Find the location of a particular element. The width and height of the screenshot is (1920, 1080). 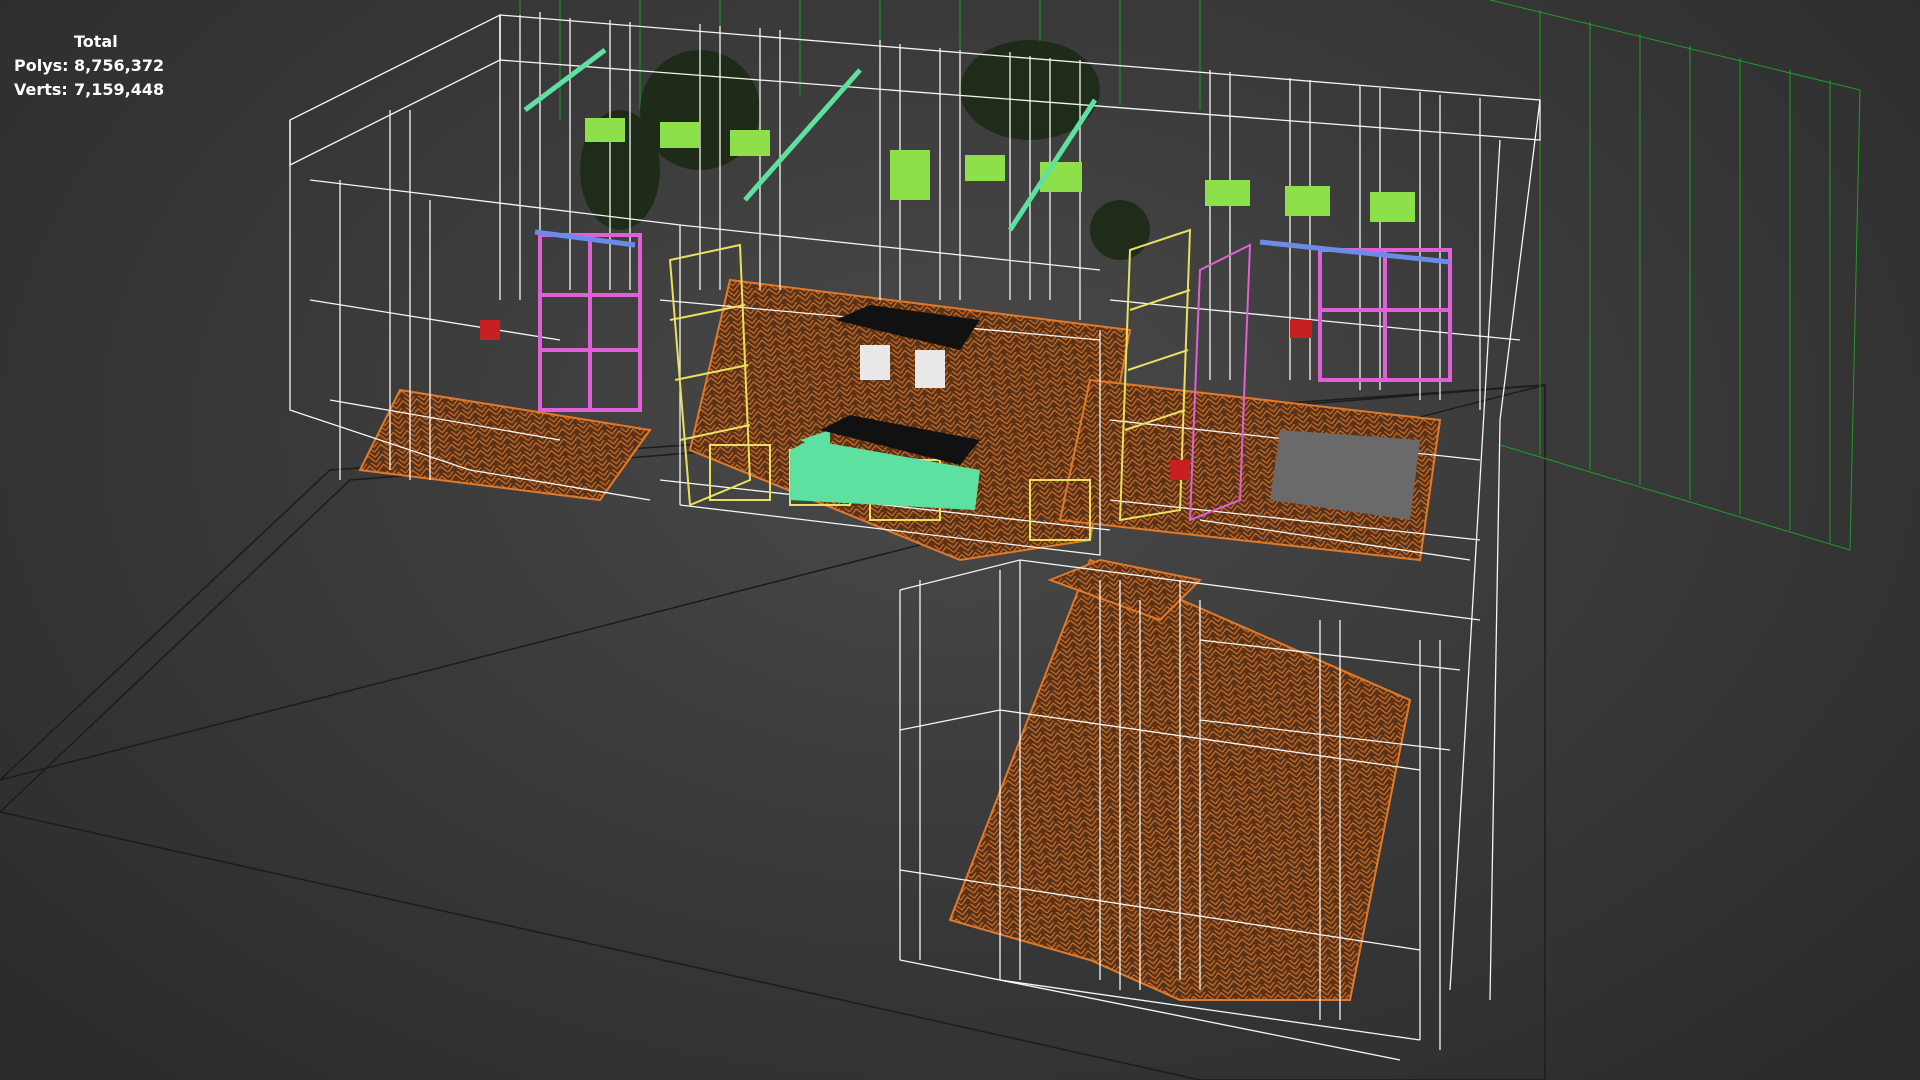

polygon-stats-overlay: Total Polys: 8,756,372 Verts: 7,159,448 is located at coordinates (89, 66).